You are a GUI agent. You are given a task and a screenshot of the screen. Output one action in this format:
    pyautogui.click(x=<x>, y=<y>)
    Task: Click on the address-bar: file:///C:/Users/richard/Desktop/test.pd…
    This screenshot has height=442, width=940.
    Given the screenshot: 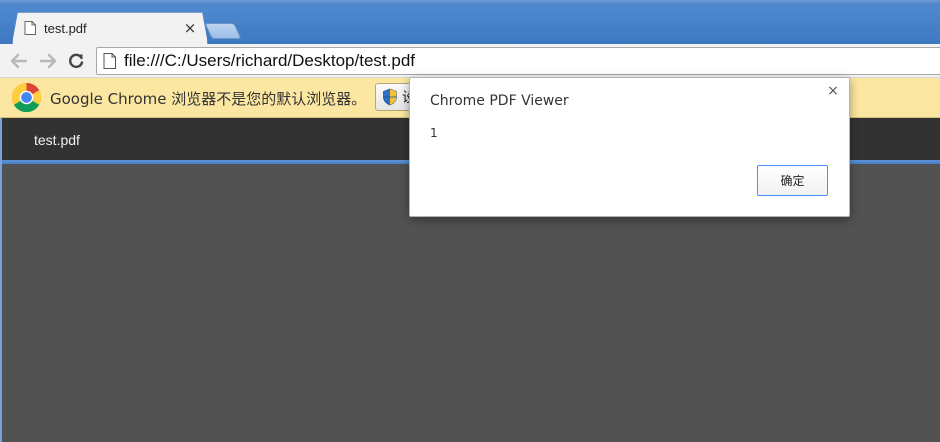 What is the action you would take?
    pyautogui.click(x=518, y=61)
    